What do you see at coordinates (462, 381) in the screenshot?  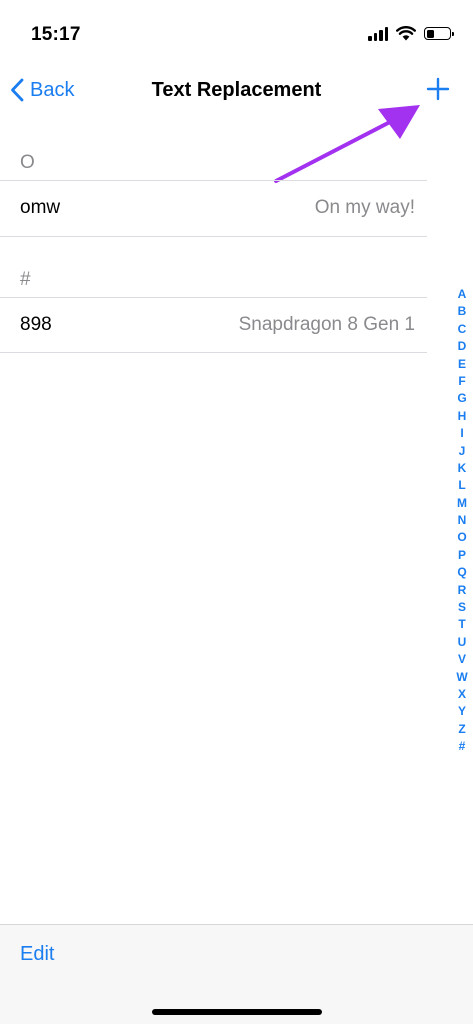 I see `index-letter: F` at bounding box center [462, 381].